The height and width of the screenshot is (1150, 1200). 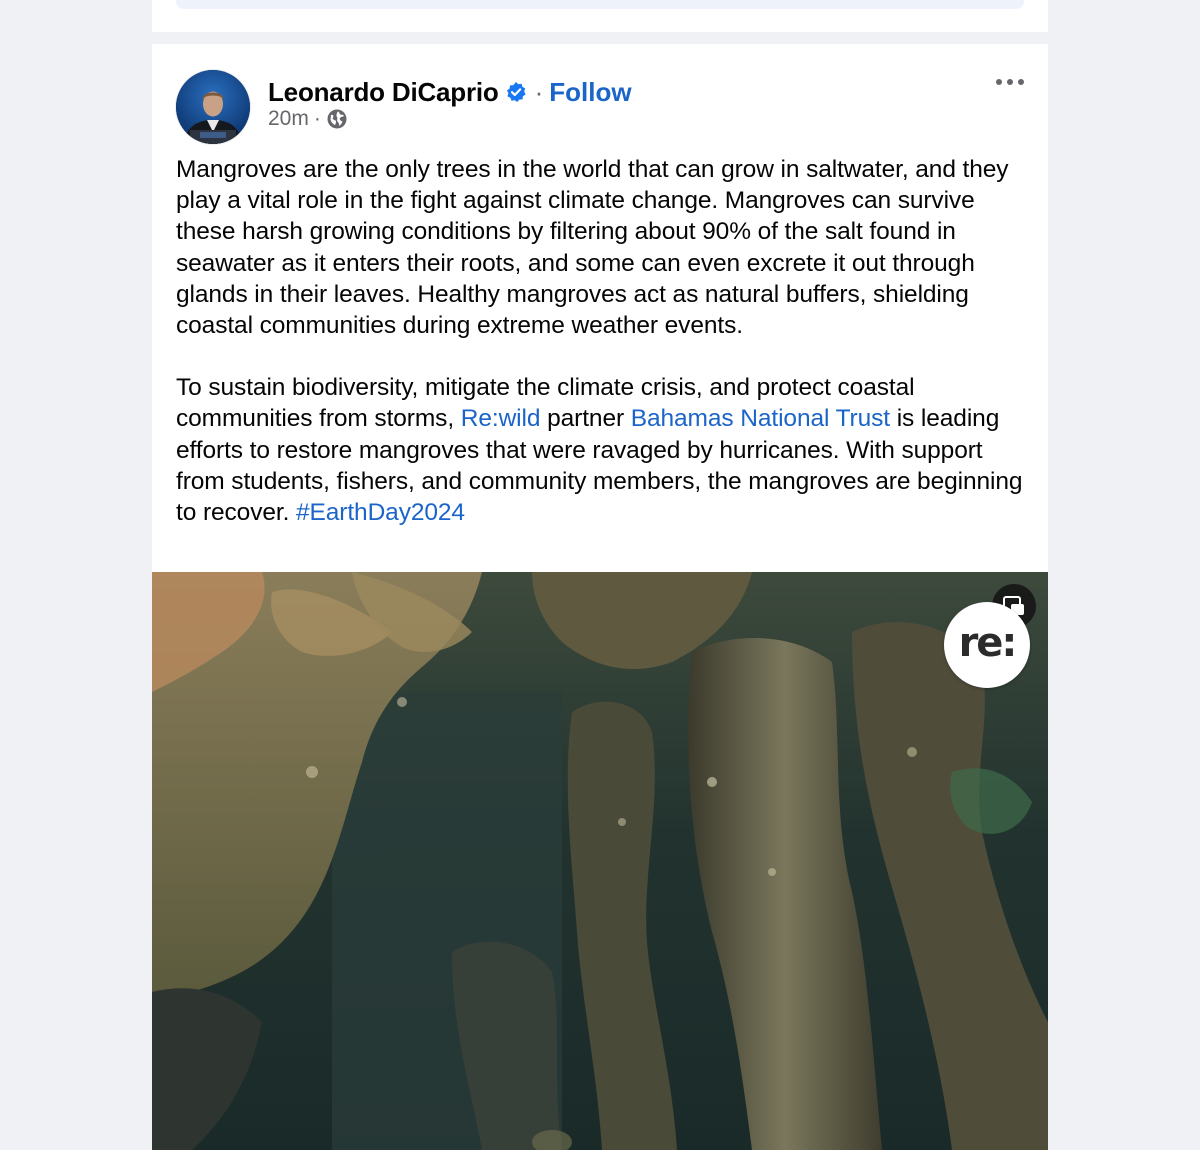 I want to click on post-meta: 20m ·, so click(x=308, y=119).